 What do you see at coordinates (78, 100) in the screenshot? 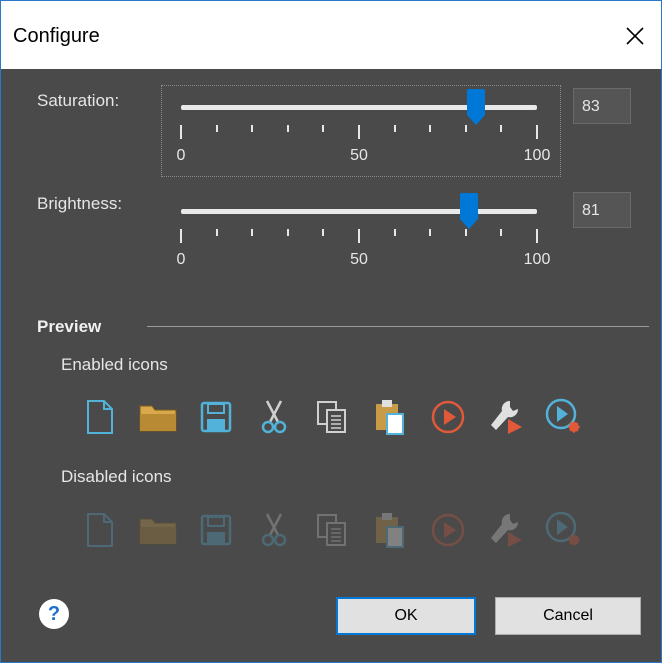
I see `saturation-label: Saturation:` at bounding box center [78, 100].